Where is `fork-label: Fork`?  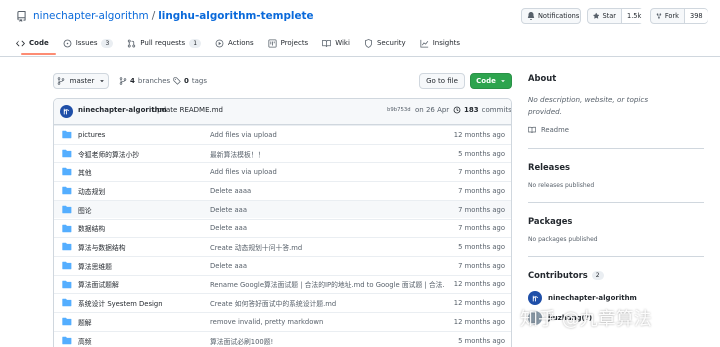
fork-label: Fork is located at coordinates (671, 16).